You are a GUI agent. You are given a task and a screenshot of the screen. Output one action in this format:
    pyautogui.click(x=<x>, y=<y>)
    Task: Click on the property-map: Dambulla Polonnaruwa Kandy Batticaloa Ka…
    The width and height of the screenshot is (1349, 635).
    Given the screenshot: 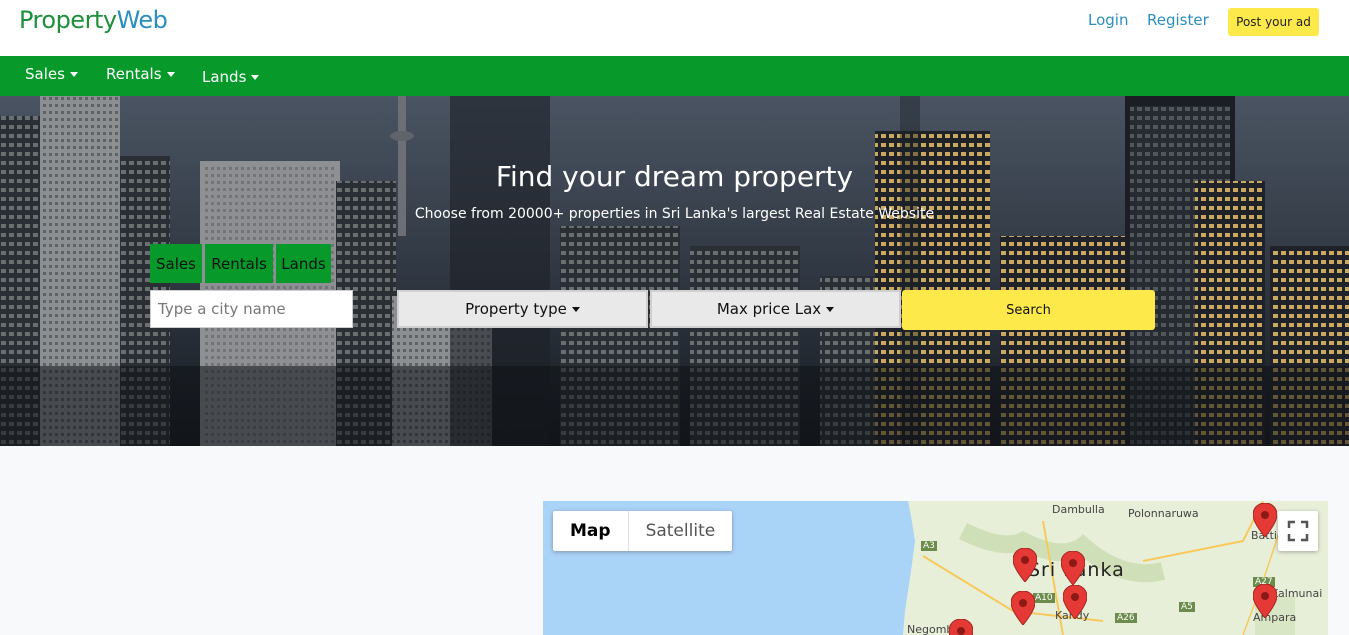 What is the action you would take?
    pyautogui.click(x=935, y=568)
    